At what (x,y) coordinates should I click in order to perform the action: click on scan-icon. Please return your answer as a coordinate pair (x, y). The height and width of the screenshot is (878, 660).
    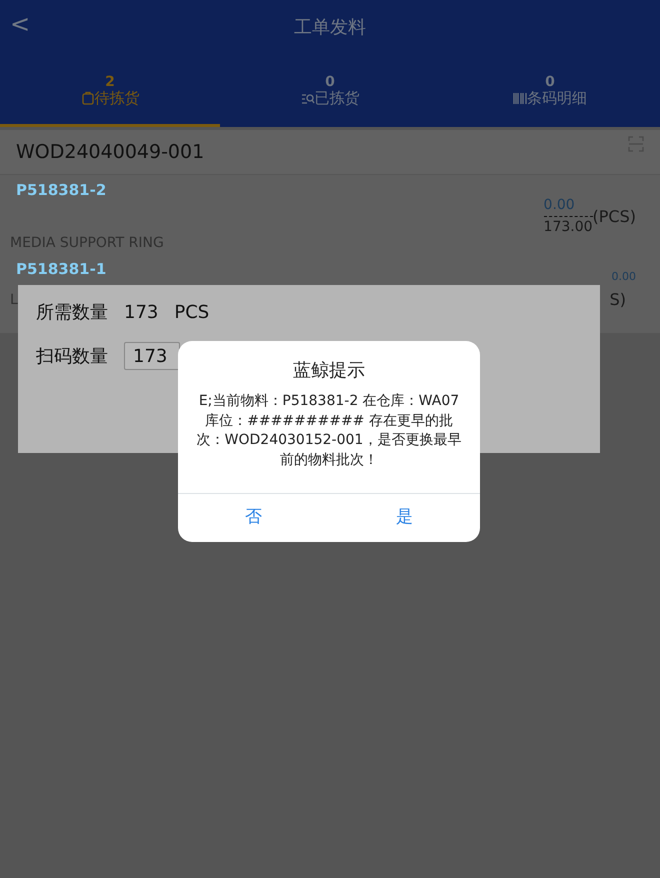
    Looking at the image, I should click on (636, 144).